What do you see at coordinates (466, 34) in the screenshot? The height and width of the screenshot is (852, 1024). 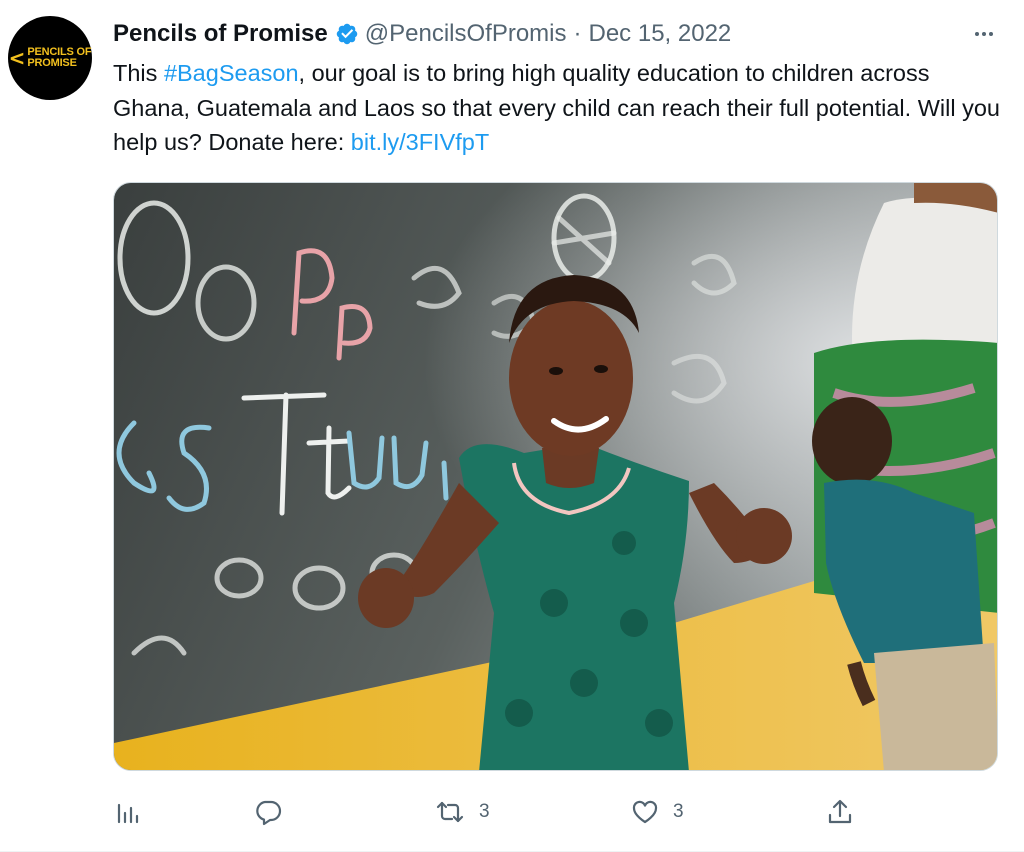 I see `account-handle: @PencilsOfPromis` at bounding box center [466, 34].